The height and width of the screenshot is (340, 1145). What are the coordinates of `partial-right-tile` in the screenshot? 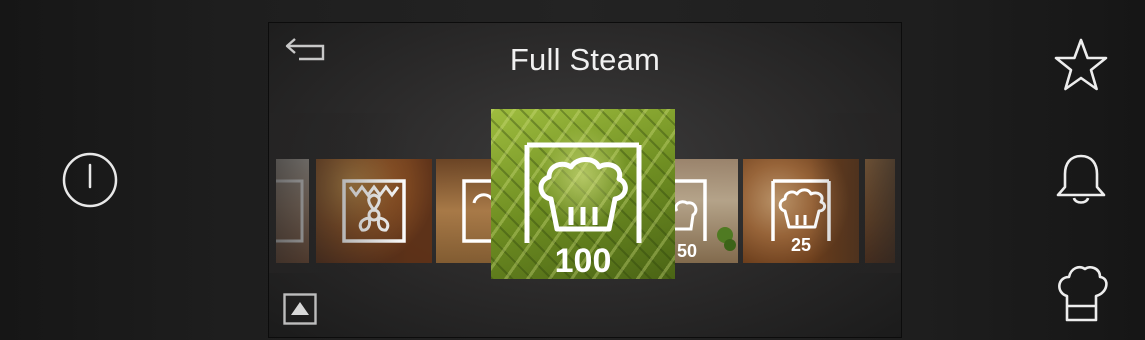 It's located at (880, 211).